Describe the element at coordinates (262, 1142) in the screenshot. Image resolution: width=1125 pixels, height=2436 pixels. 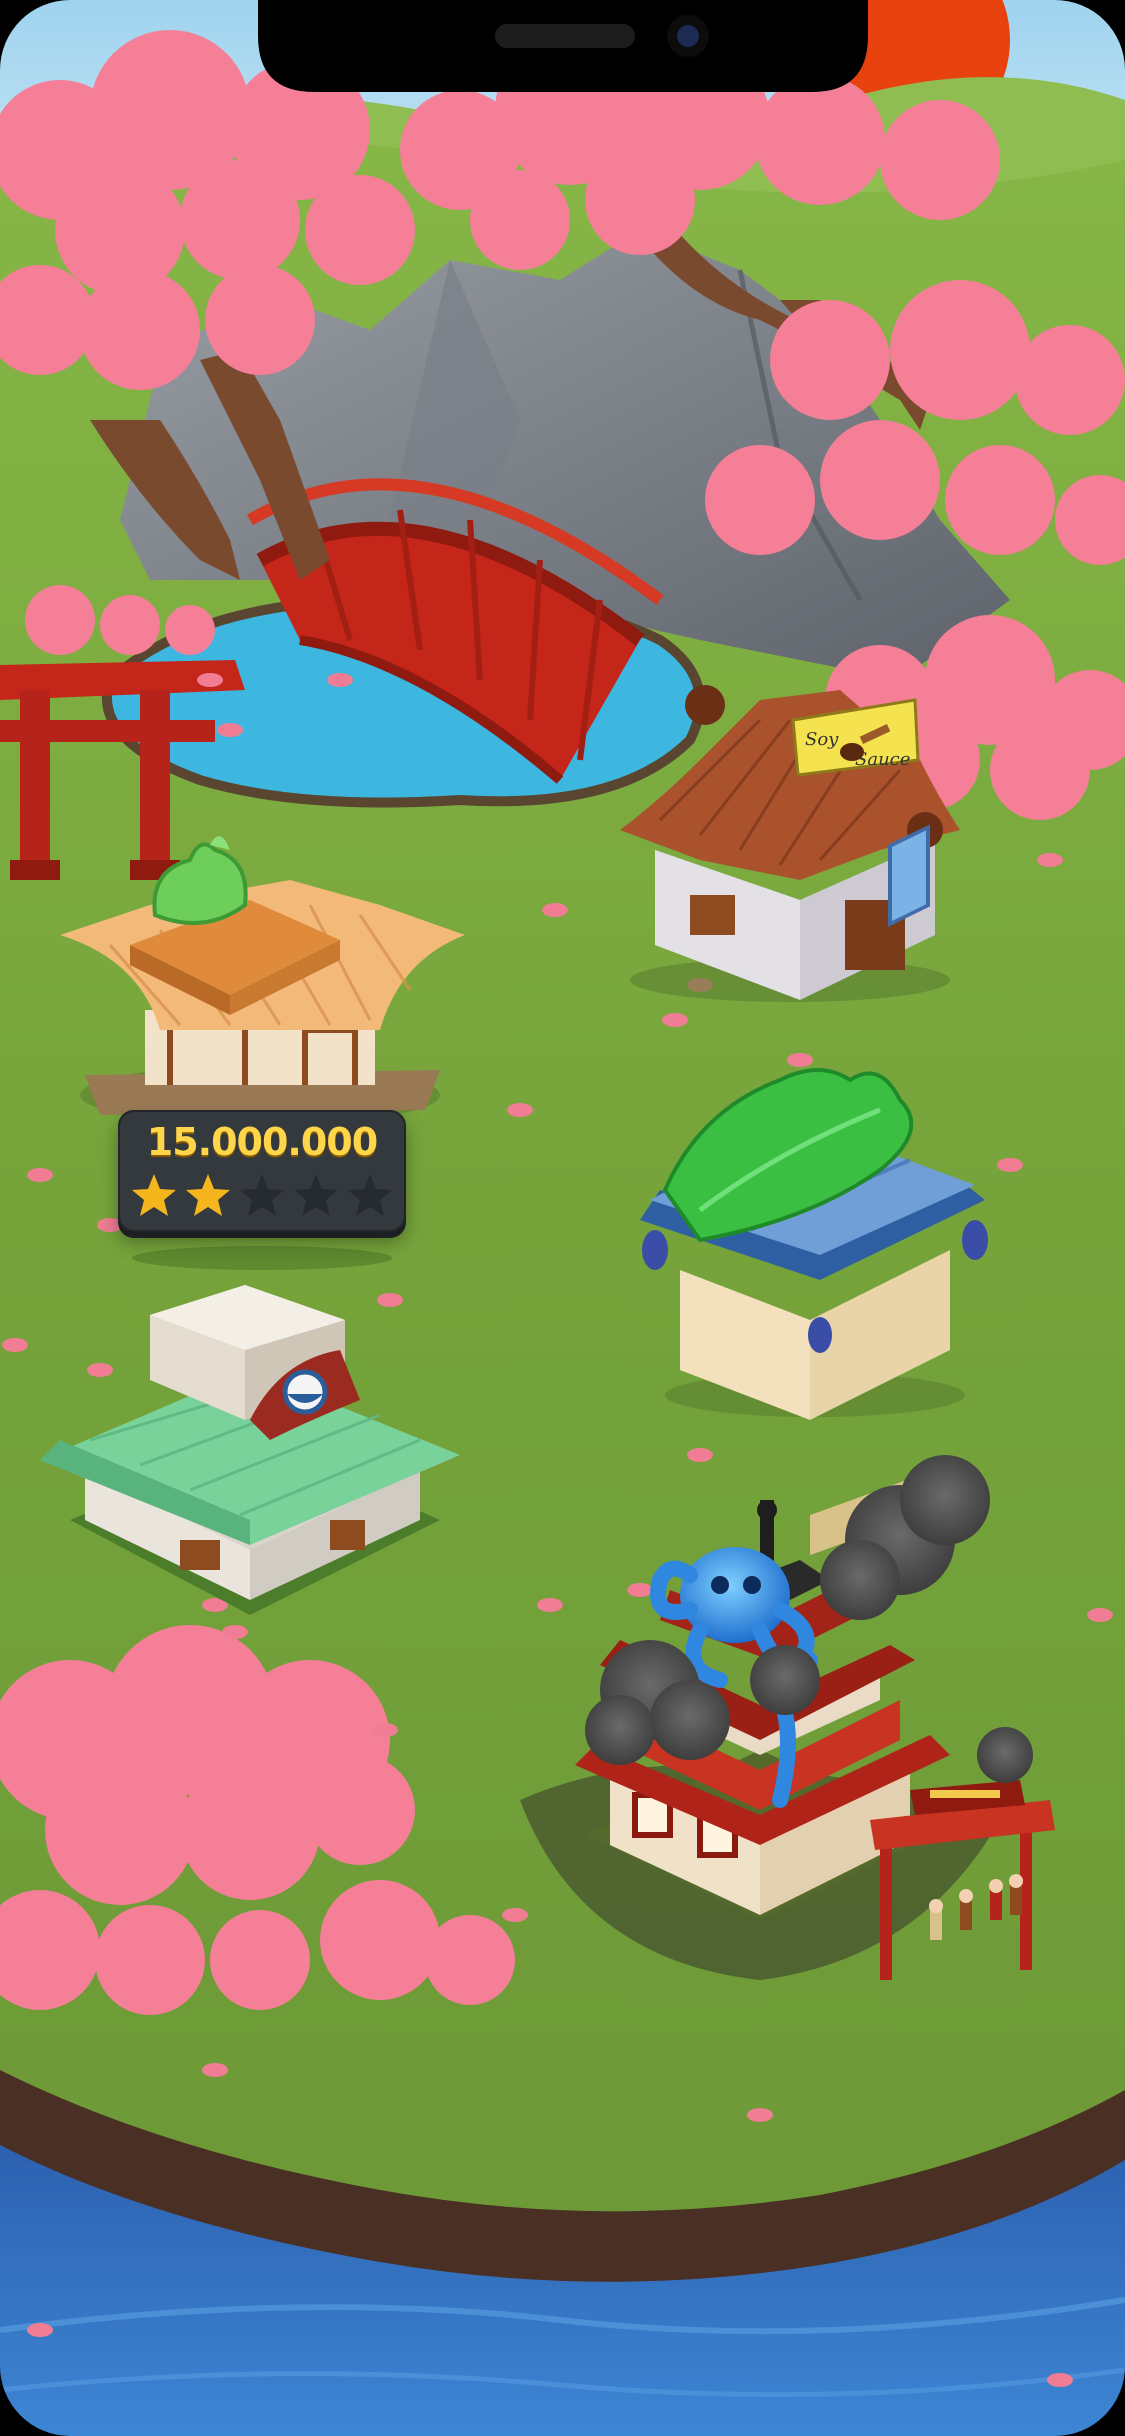
I see `building-price: 15.000.000` at that location.